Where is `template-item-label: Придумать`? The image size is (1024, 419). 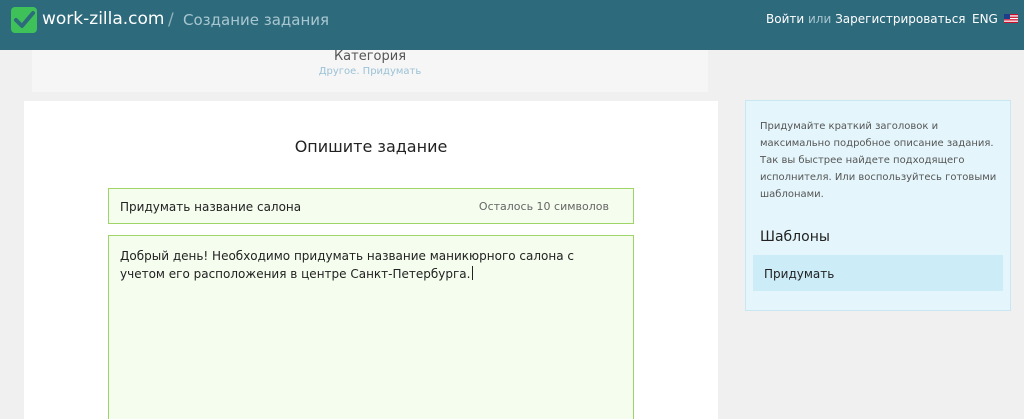
template-item-label: Придумать is located at coordinates (799, 274).